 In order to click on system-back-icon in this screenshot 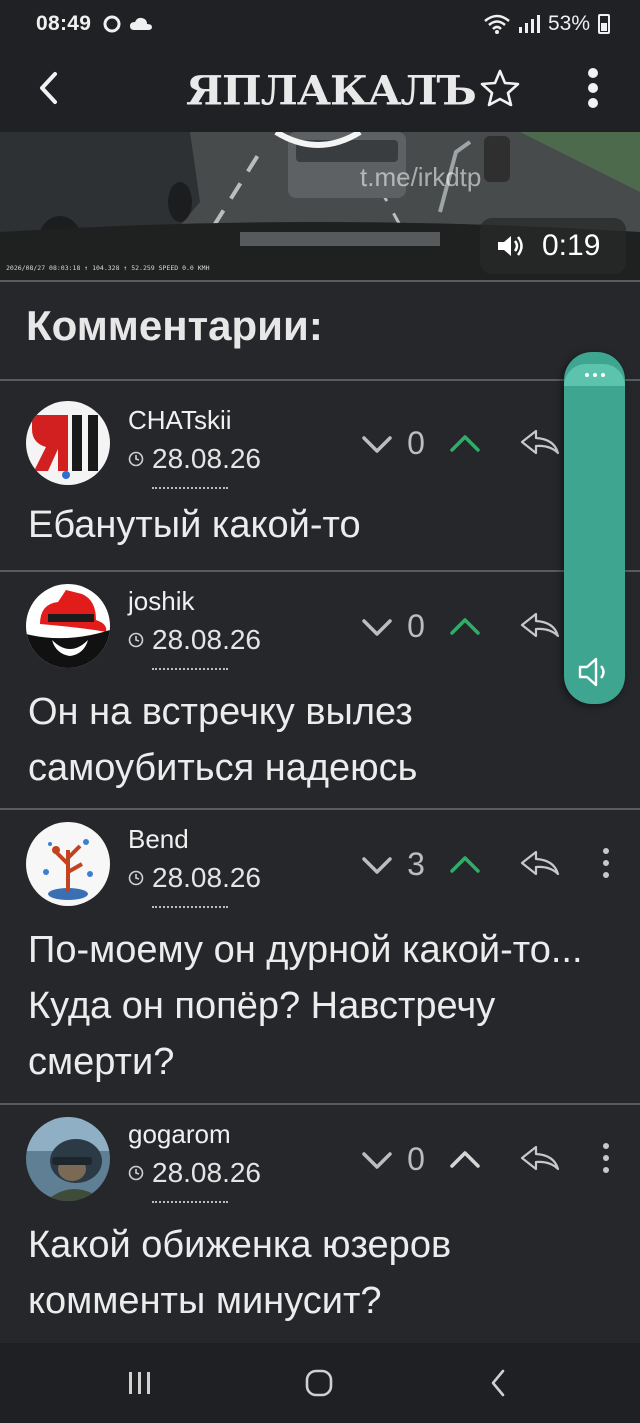, I will do `click(498, 1383)`.